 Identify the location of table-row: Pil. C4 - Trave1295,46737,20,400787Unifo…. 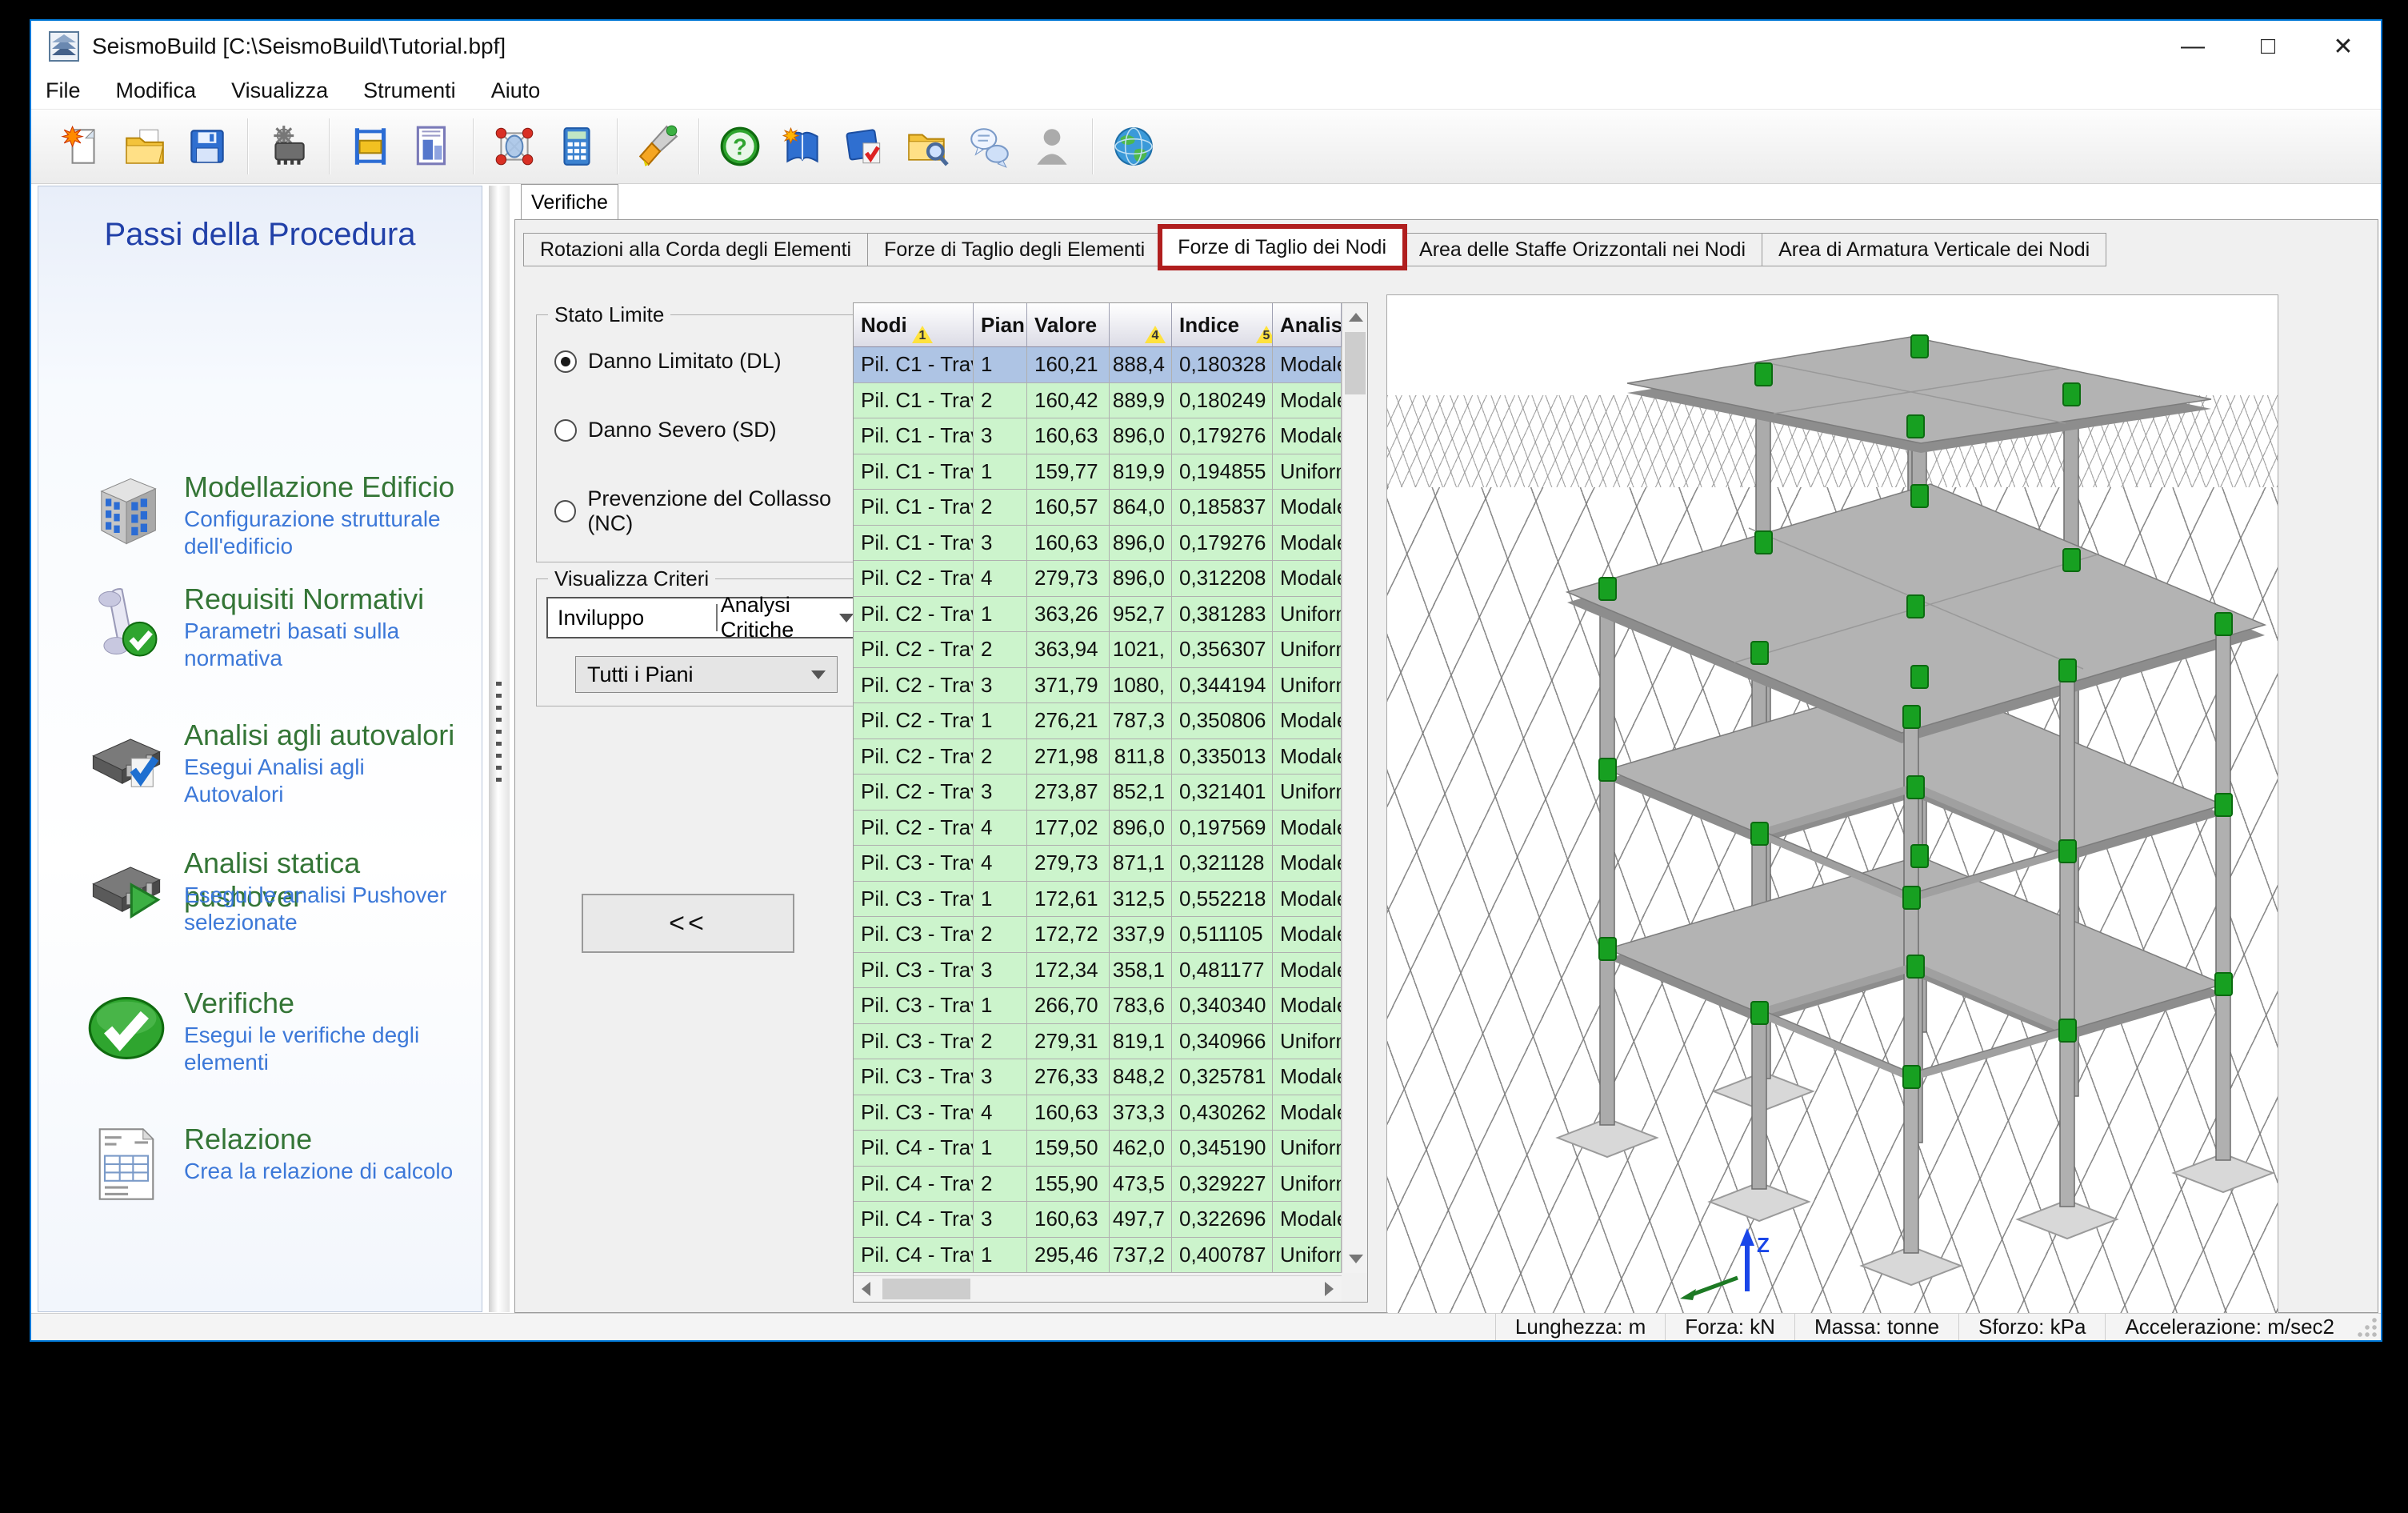
(1098, 1255).